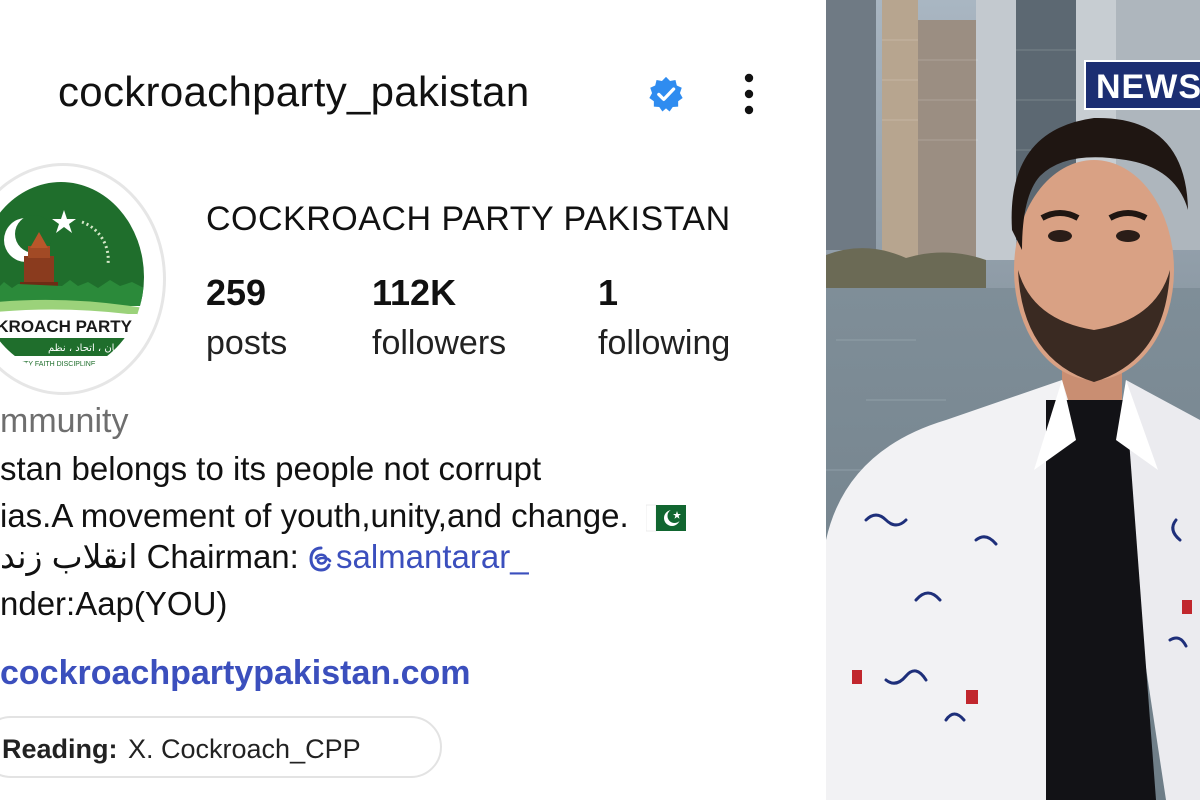 The height and width of the screenshot is (800, 1200). What do you see at coordinates (468, 219) in the screenshot?
I see `profile-display-name: COCKROACH PARTY PAKISTAN` at bounding box center [468, 219].